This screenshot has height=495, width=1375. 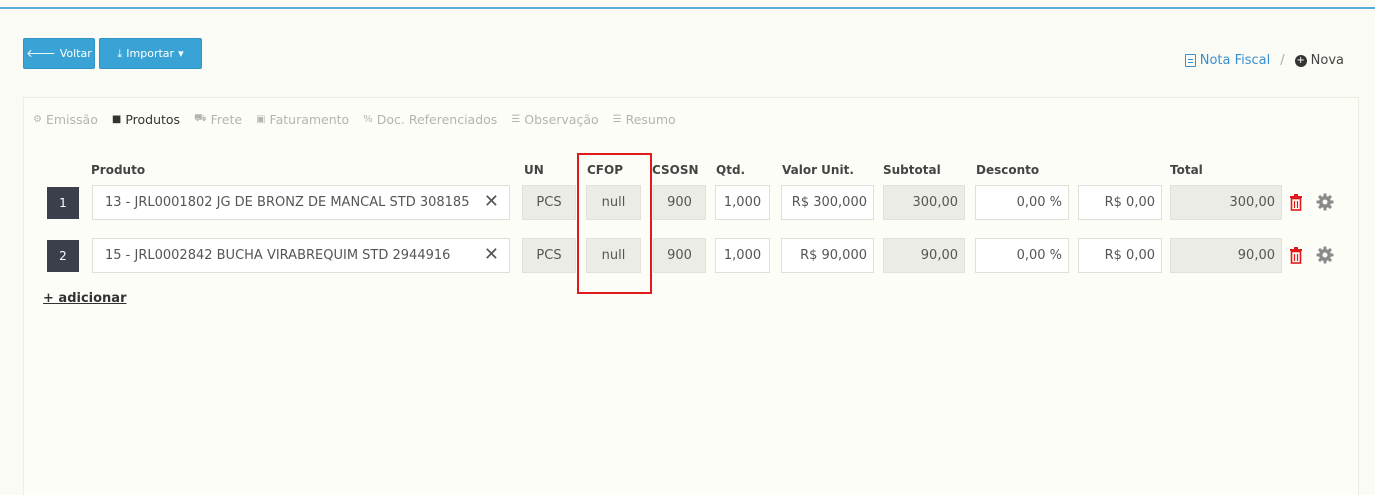 I want to click on back-button: 🡐 Voltar, so click(x=59, y=53).